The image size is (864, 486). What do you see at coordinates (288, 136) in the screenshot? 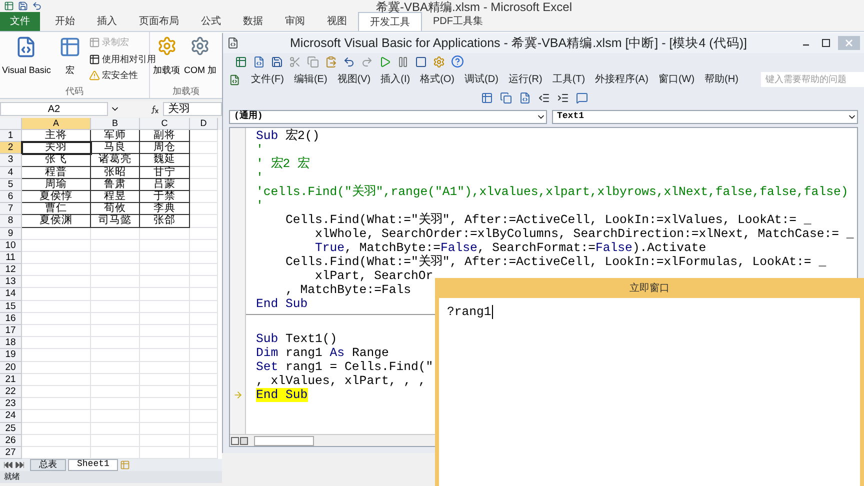
I see `code-line: Sub 宏2()` at bounding box center [288, 136].